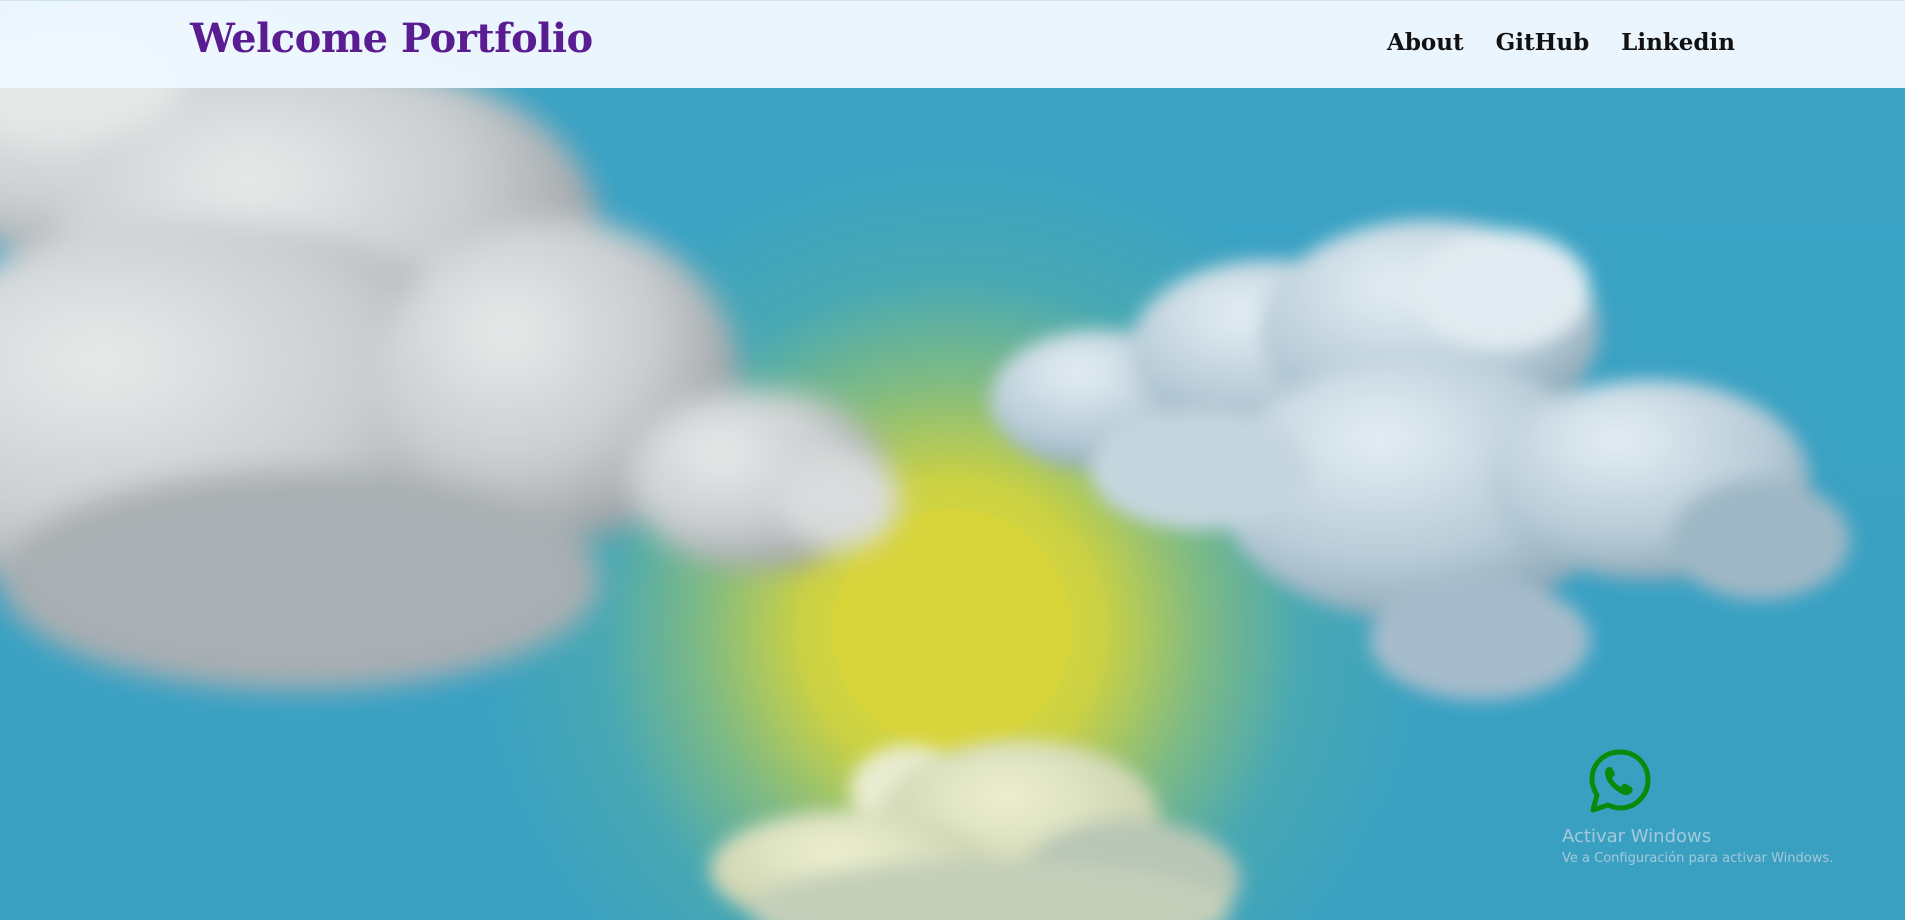 This screenshot has width=1905, height=920. What do you see at coordinates (1637, 836) in the screenshot?
I see `watermark-title: Activar Windows` at bounding box center [1637, 836].